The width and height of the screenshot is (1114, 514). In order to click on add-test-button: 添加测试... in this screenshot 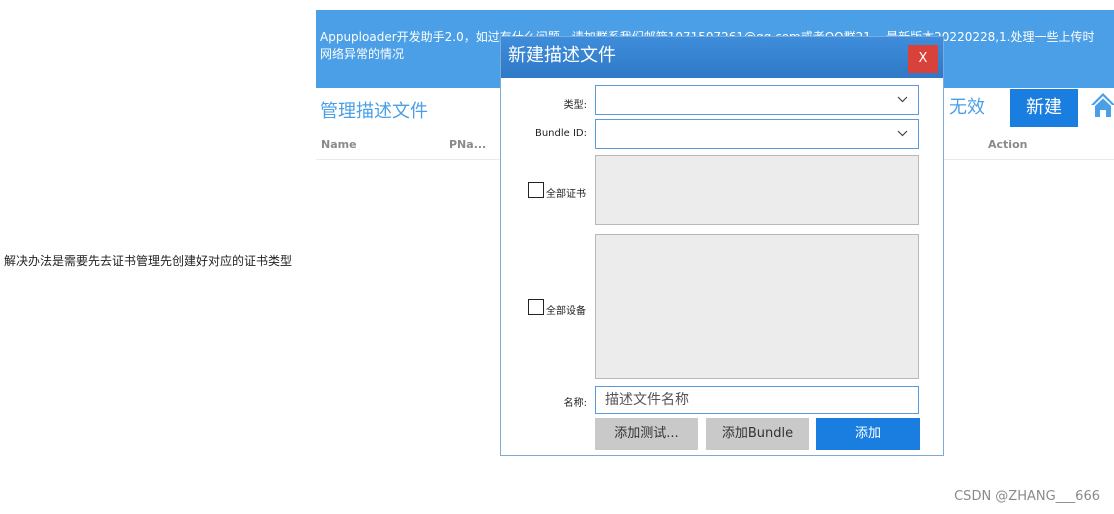, I will do `click(646, 434)`.